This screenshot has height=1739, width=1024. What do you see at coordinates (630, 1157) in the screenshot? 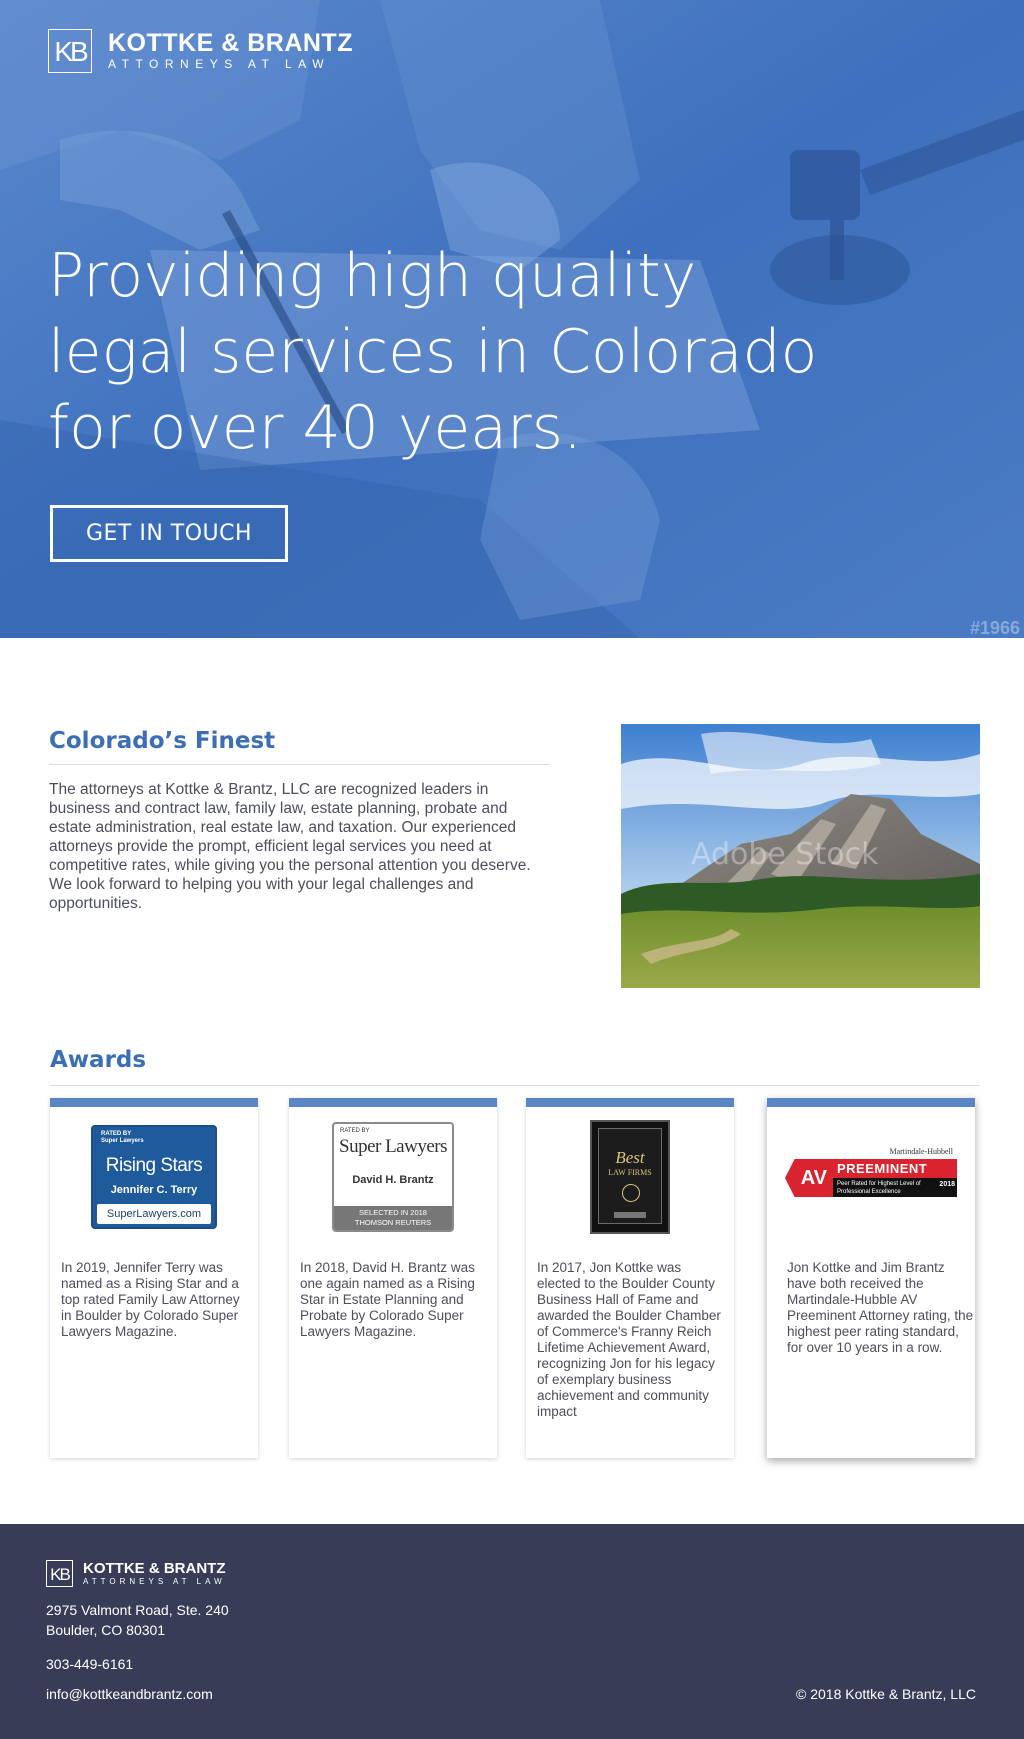
I see `plaque-title: Best` at bounding box center [630, 1157].